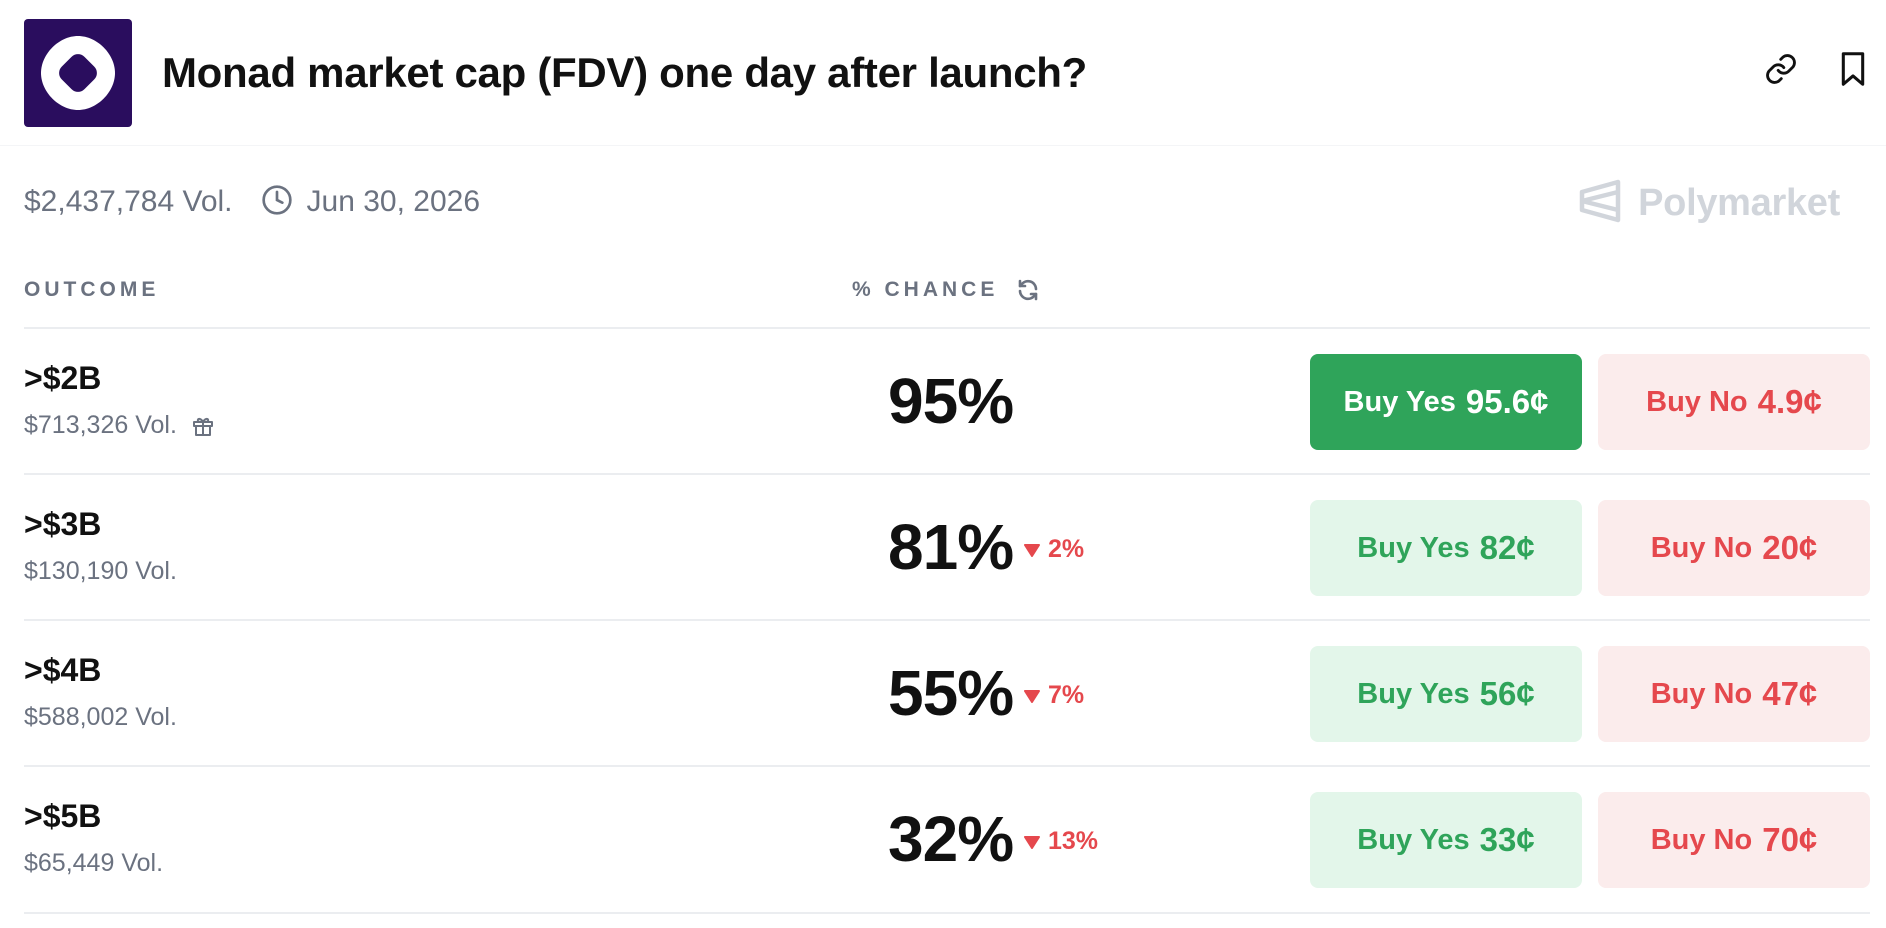 The height and width of the screenshot is (928, 1886). I want to click on monad-logo, so click(78, 73).